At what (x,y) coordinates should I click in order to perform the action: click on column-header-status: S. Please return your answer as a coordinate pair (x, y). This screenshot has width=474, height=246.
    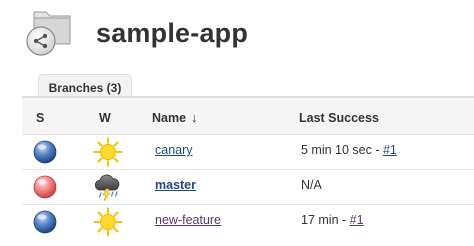
    Looking at the image, I should click on (40, 116).